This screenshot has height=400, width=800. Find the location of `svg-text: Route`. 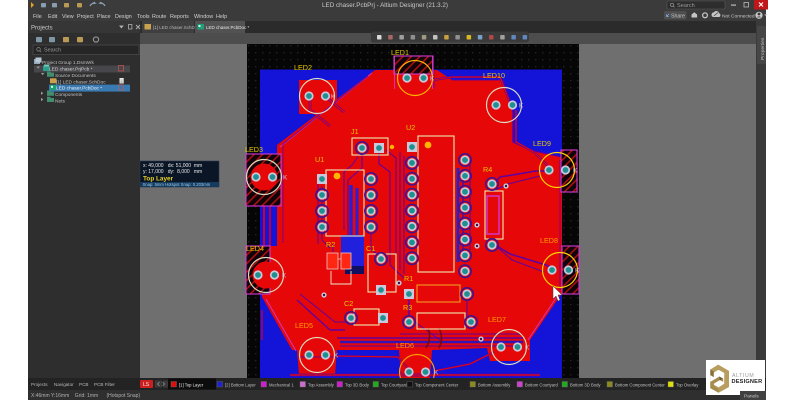

svg-text: Route is located at coordinates (159, 17).